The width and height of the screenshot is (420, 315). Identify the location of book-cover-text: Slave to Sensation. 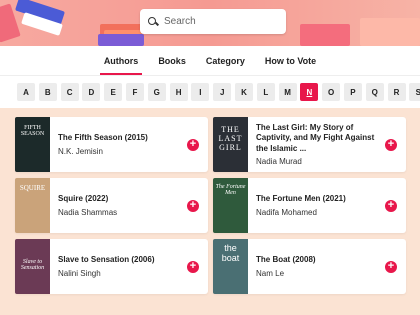
(32, 265).